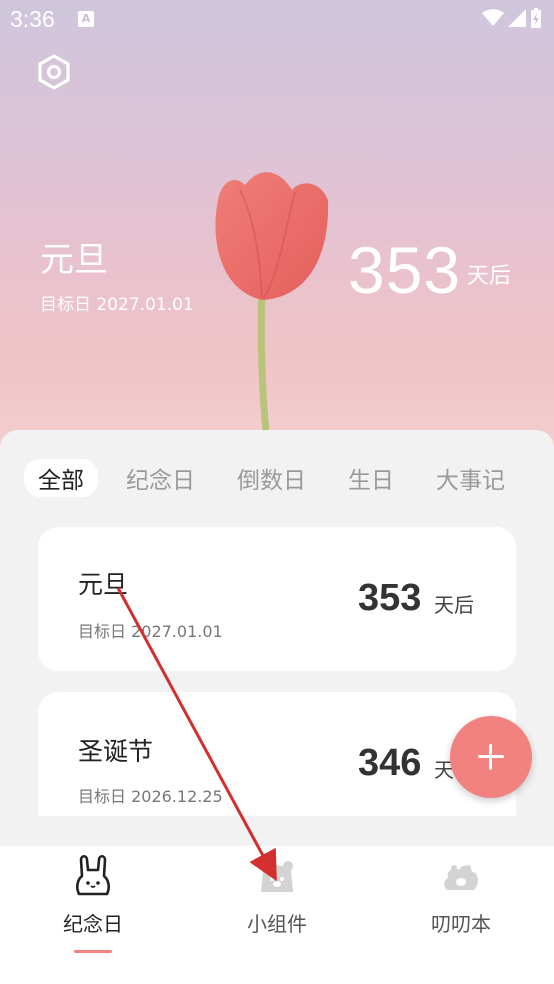 This screenshot has width=554, height=984. I want to click on status-bar: 3:36 A, so click(277, 20).